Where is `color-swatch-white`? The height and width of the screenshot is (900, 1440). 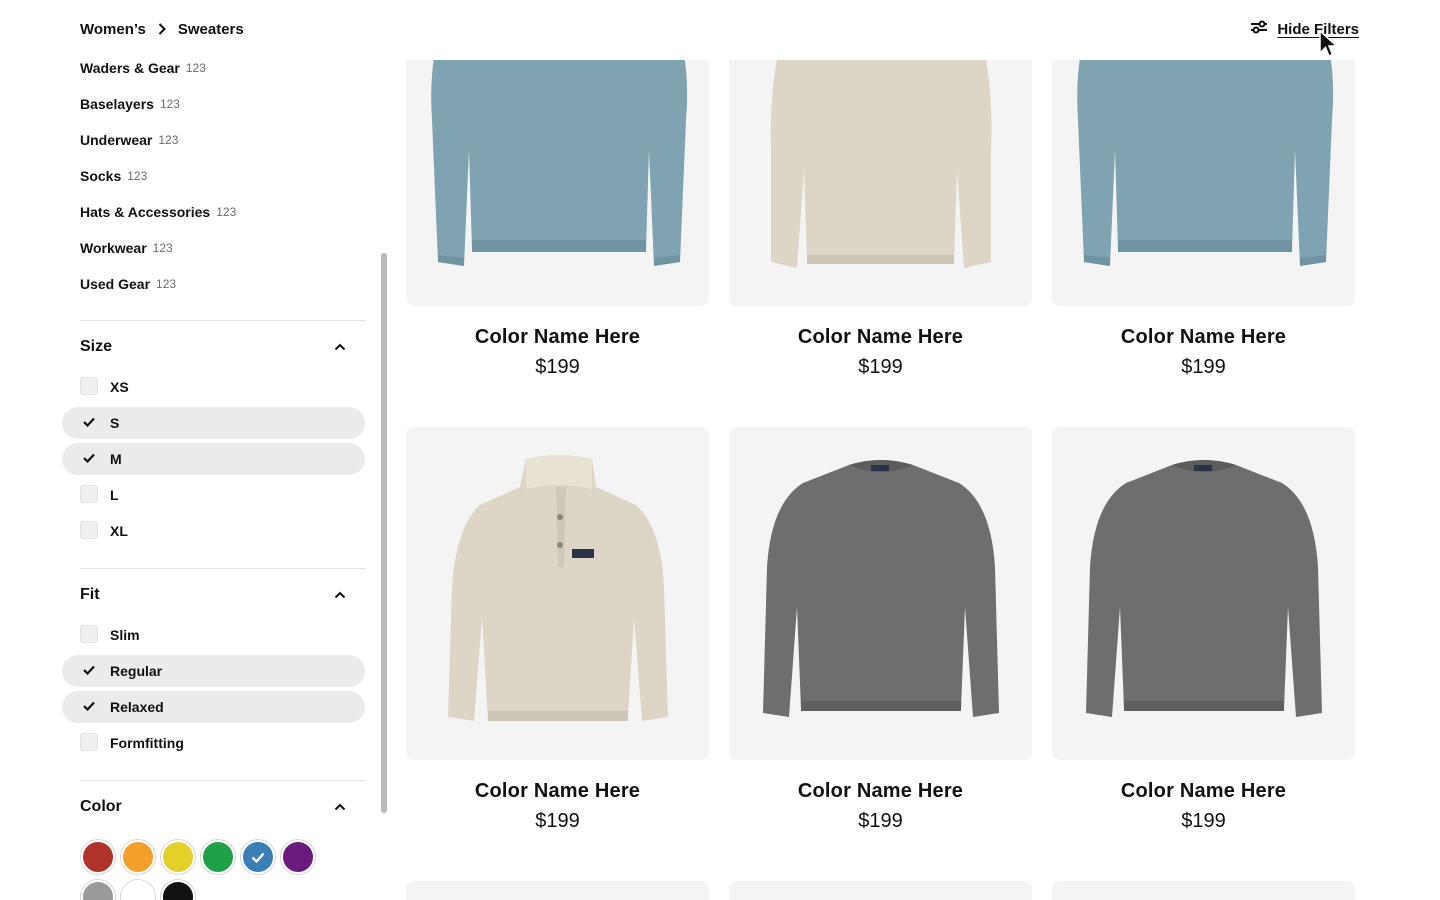 color-swatch-white is located at coordinates (138, 890).